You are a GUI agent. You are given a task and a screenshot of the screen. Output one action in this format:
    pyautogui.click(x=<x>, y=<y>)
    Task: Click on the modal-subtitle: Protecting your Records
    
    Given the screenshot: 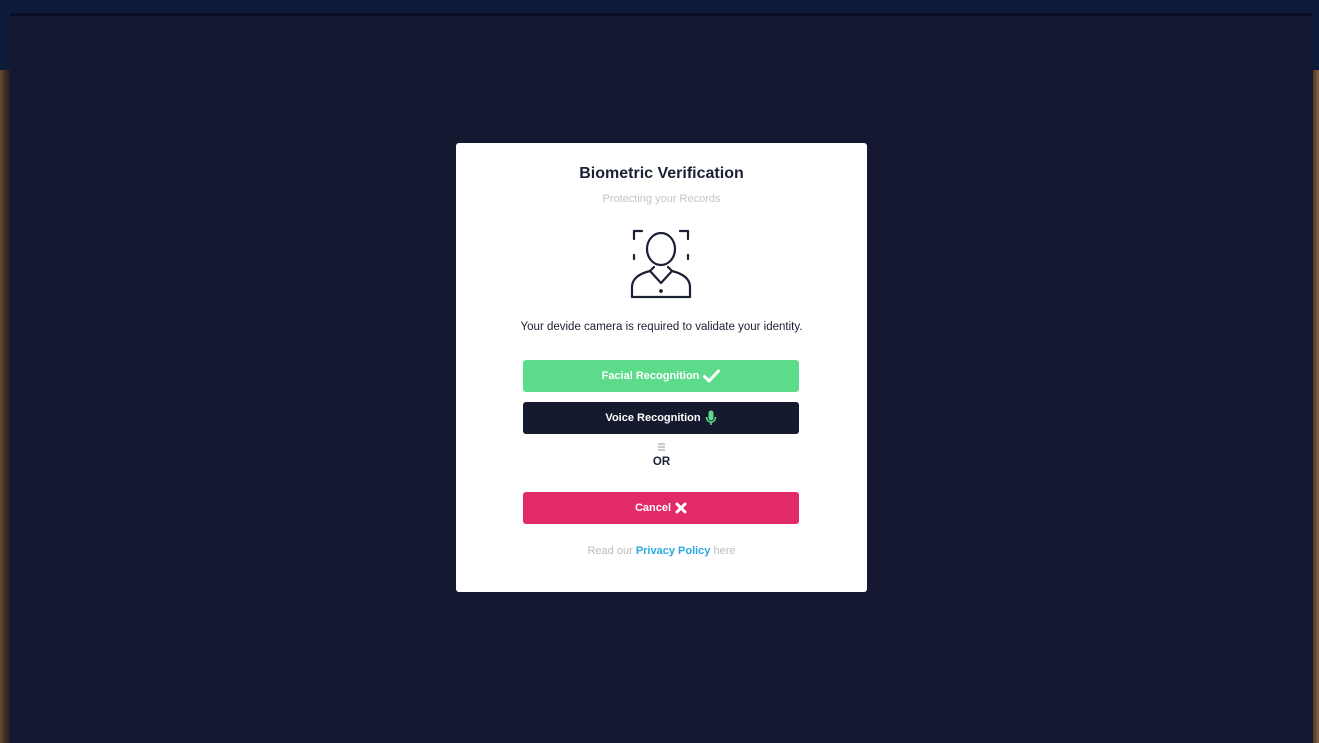 What is the action you would take?
    pyautogui.click(x=661, y=199)
    